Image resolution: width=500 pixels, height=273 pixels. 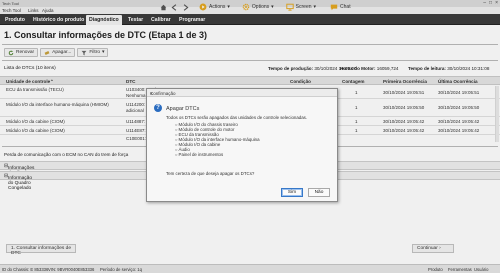 I want to click on list-item: Painel de instrumentos, so click(x=217, y=154).